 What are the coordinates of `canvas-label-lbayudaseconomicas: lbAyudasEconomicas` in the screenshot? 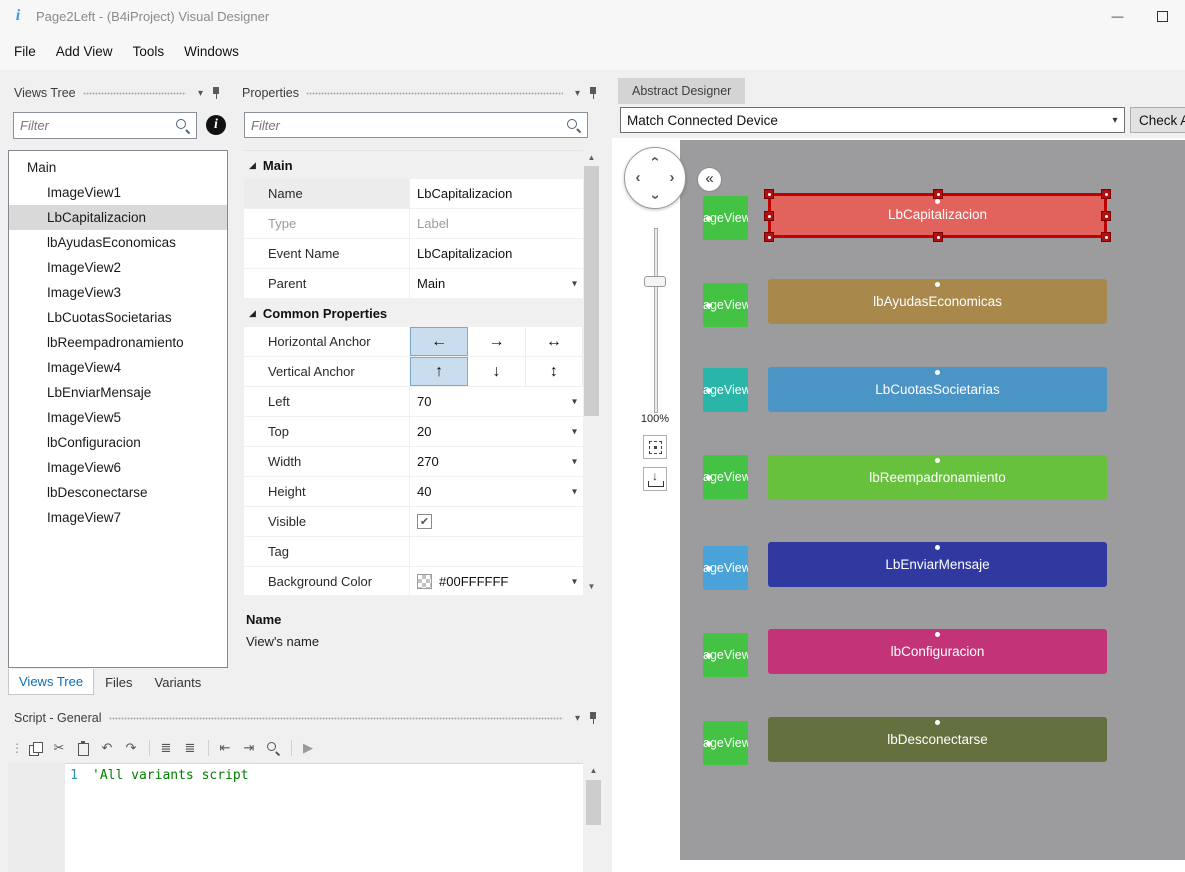 It's located at (937, 301).